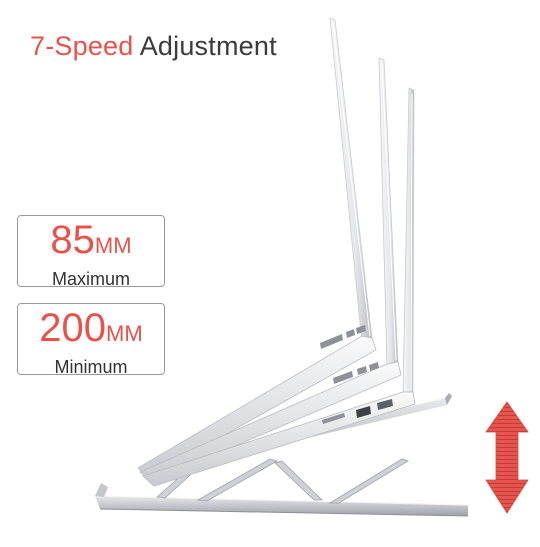 The height and width of the screenshot is (547, 540). Describe the element at coordinates (281, 500) in the screenshot. I see `stand-base` at that location.